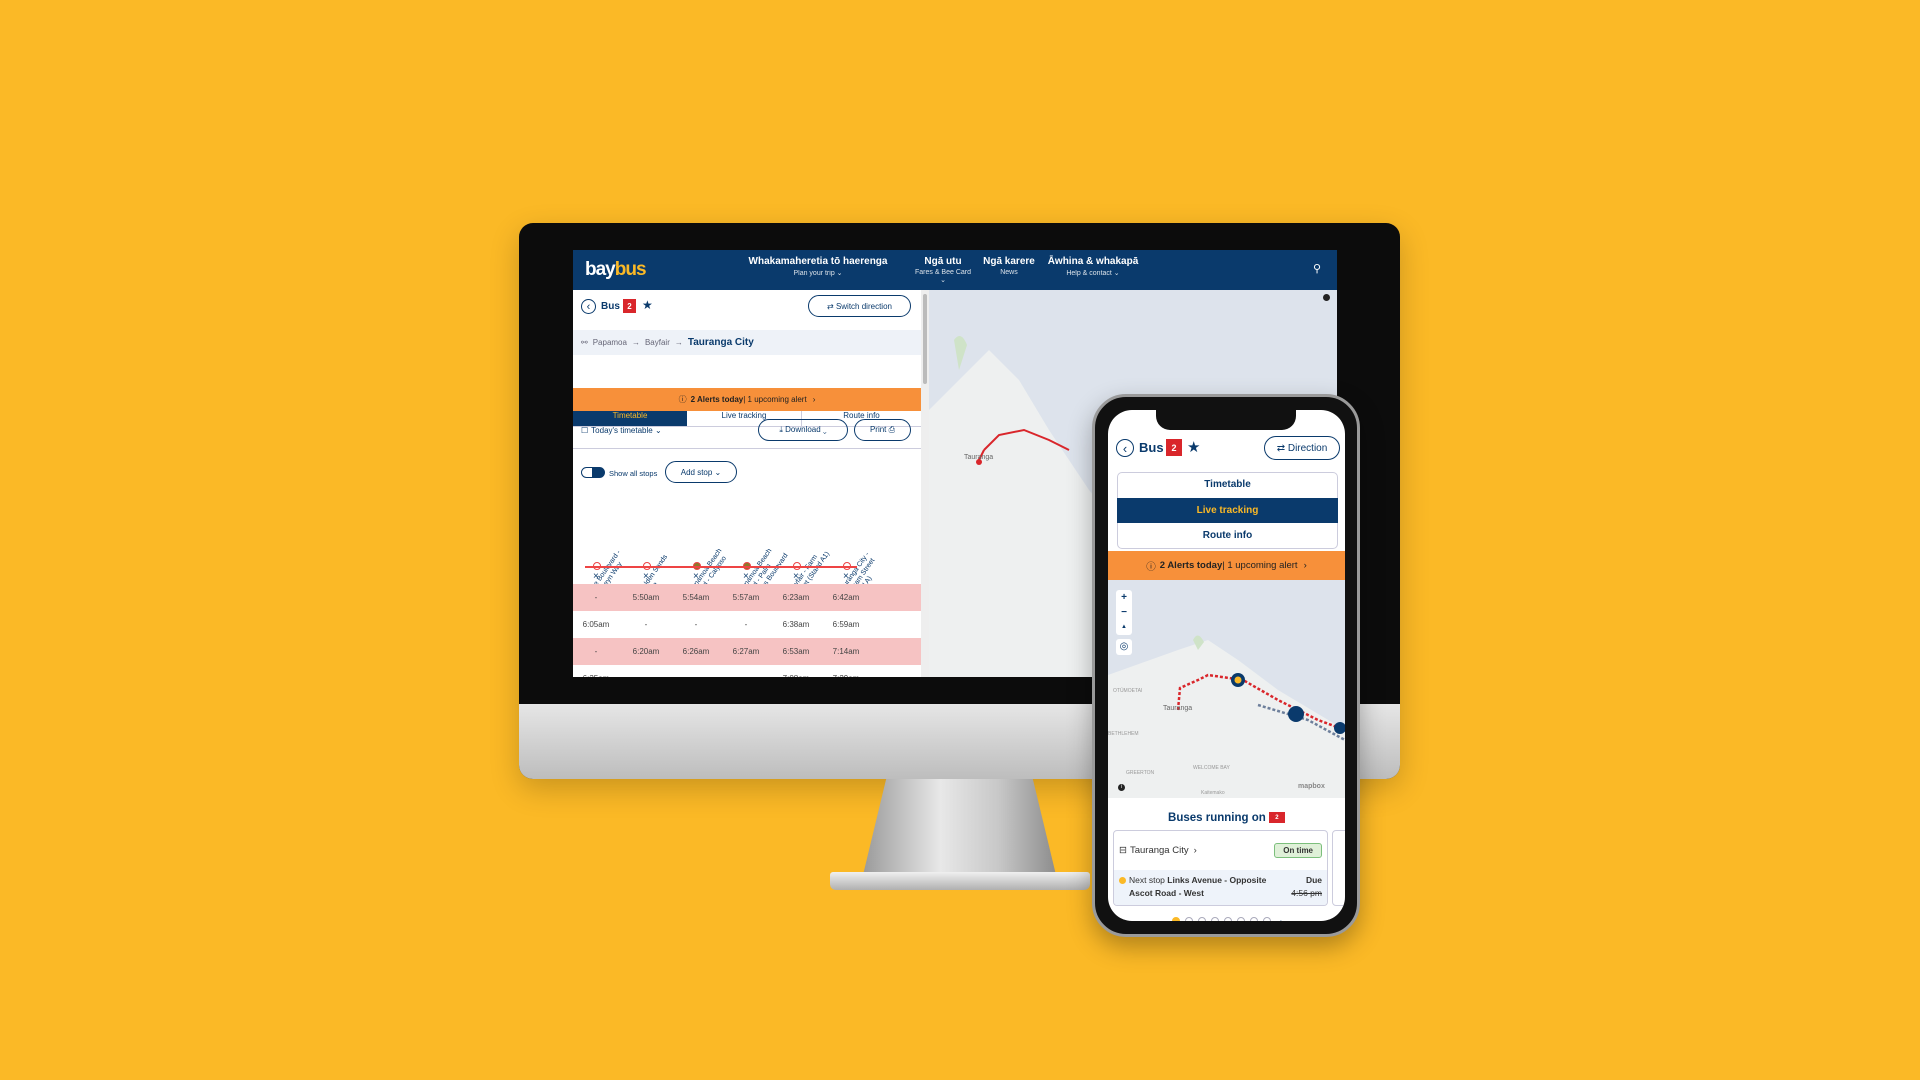 The image size is (1920, 1080). What do you see at coordinates (1227, 510) in the screenshot?
I see `tab-live-tracking: Live tracking` at bounding box center [1227, 510].